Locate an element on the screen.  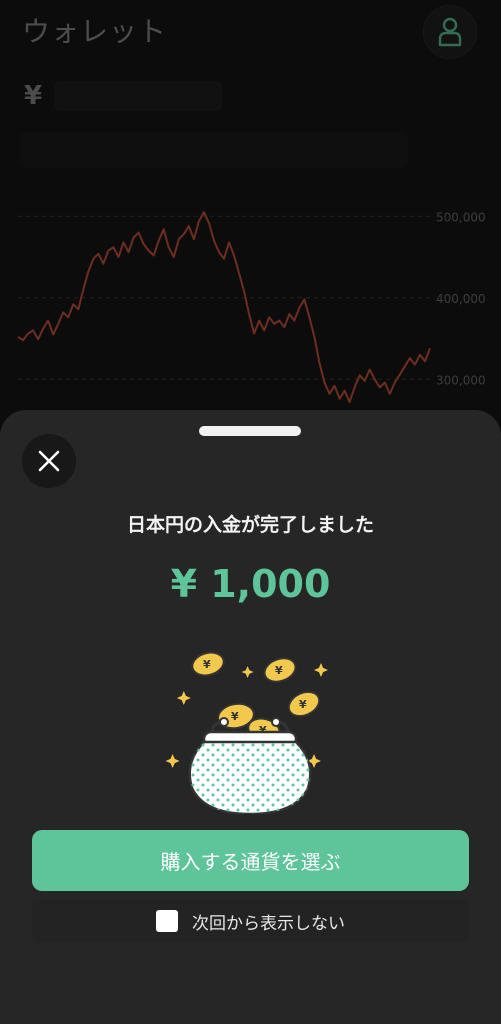
sheet-title: 日本円の入金が完了しました is located at coordinates (250, 525).